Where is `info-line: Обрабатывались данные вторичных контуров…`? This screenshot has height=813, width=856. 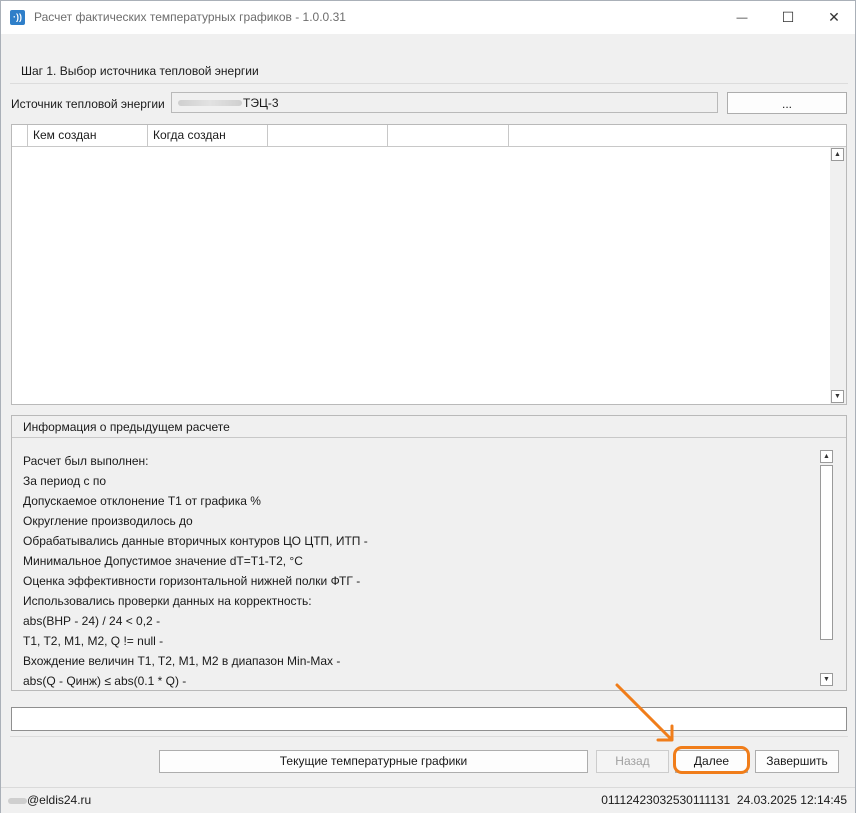
info-line: Обрабатывались данные вторичных контуров… is located at coordinates (195, 541).